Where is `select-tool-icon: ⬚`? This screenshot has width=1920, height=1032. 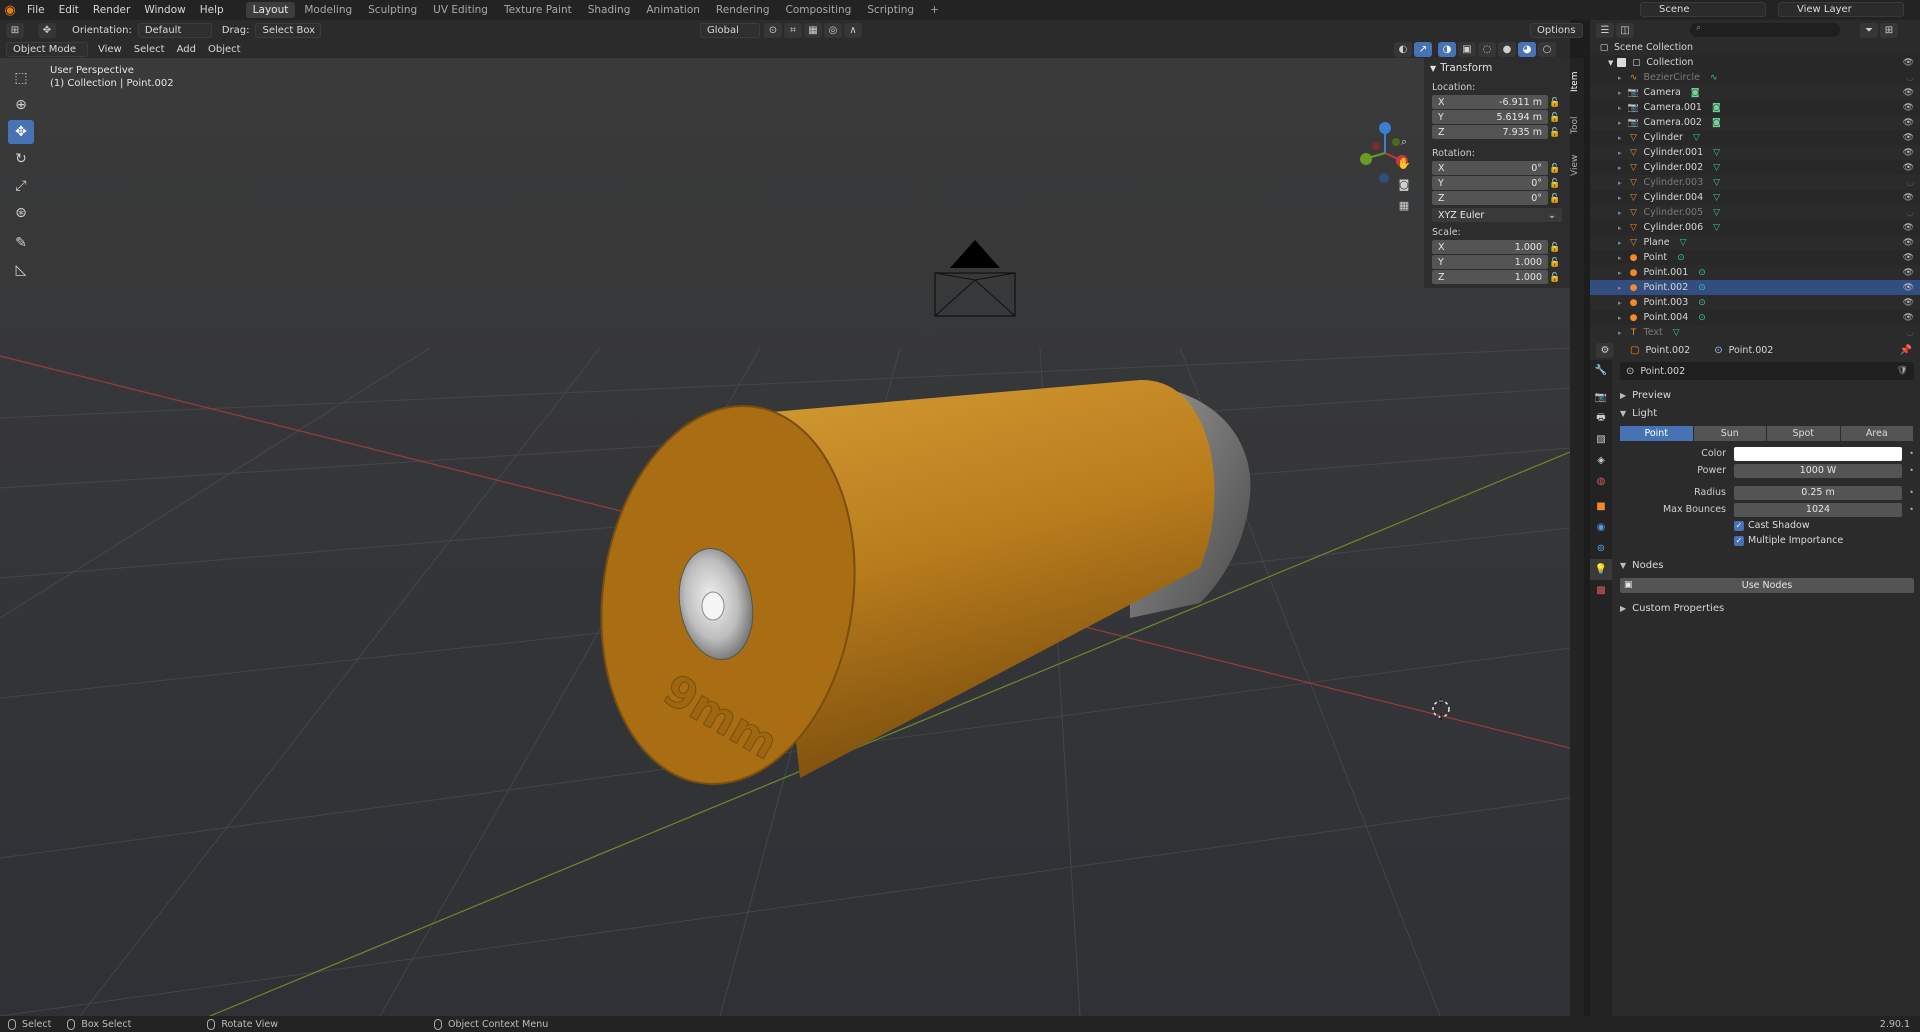 select-tool-icon: ⬚ is located at coordinates (21, 78).